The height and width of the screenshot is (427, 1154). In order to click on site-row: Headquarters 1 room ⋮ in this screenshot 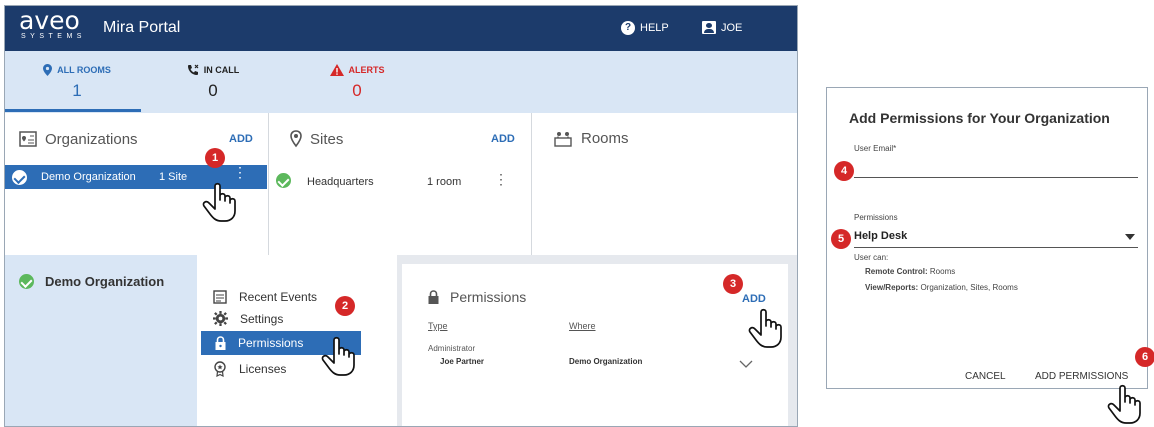, I will do `click(400, 182)`.